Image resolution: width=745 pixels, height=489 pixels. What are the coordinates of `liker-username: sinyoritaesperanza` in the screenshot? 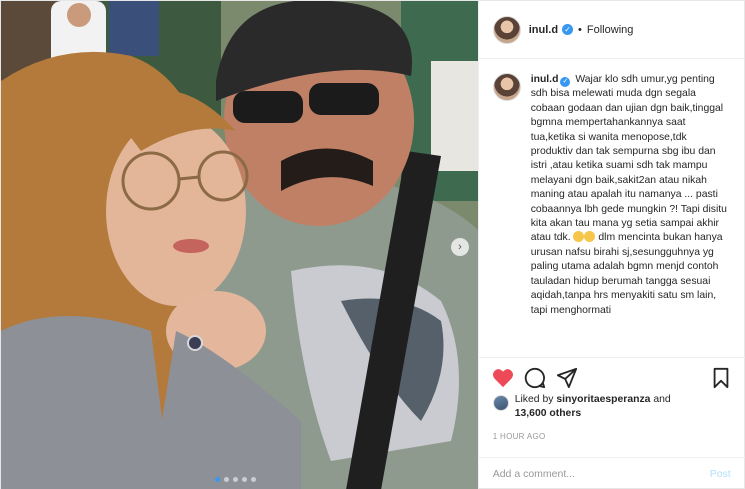 It's located at (603, 399).